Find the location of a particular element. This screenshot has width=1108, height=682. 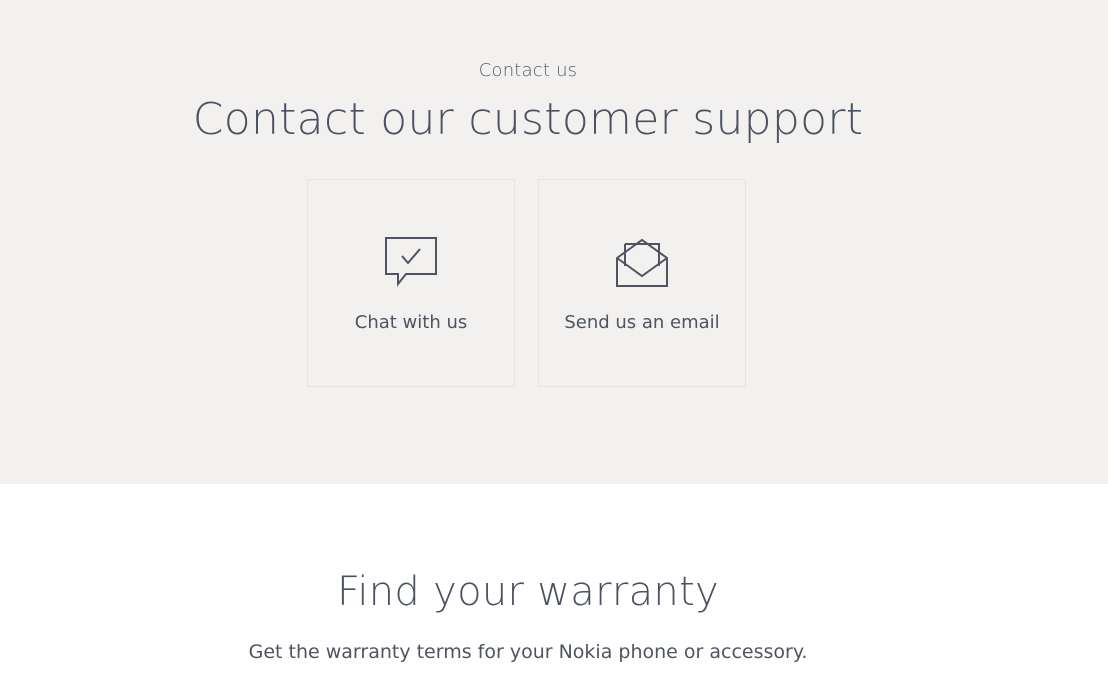

chat-with-us-card: Chat with us is located at coordinates (411, 283).